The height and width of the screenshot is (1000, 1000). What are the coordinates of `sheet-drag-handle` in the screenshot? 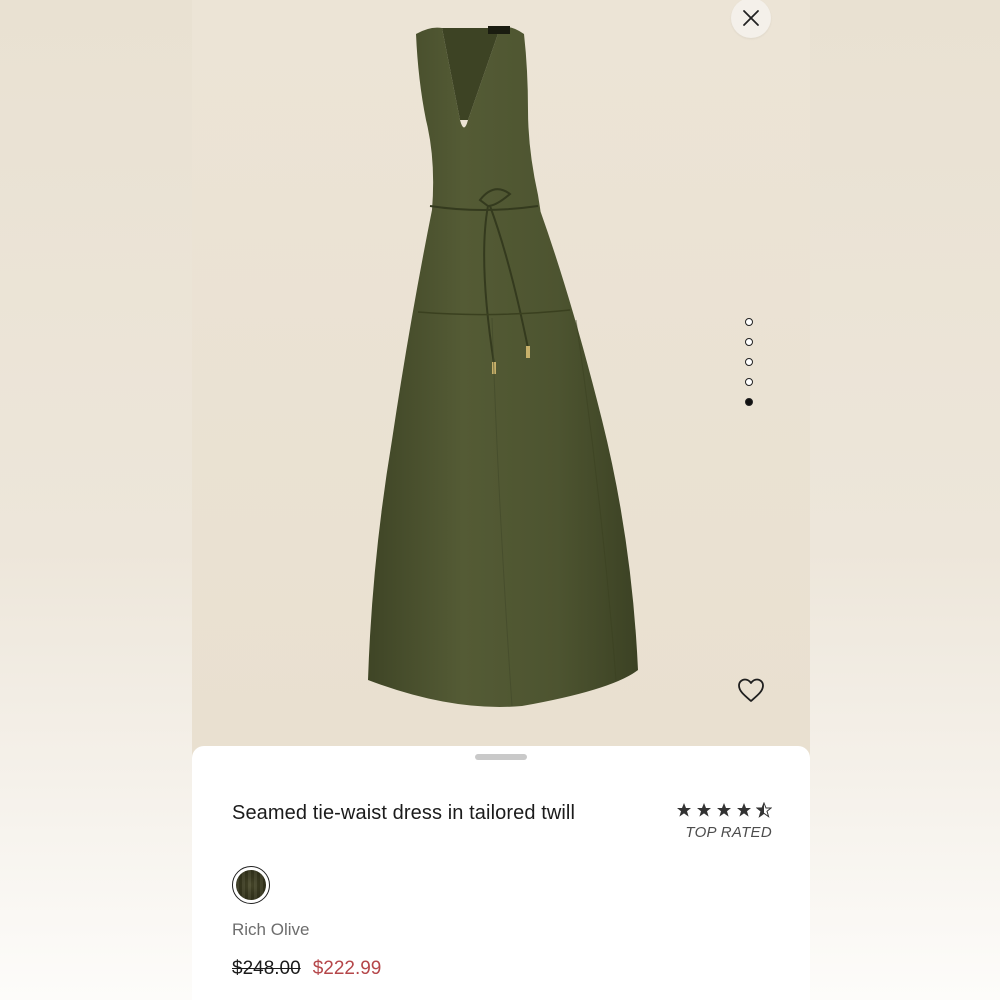 It's located at (501, 757).